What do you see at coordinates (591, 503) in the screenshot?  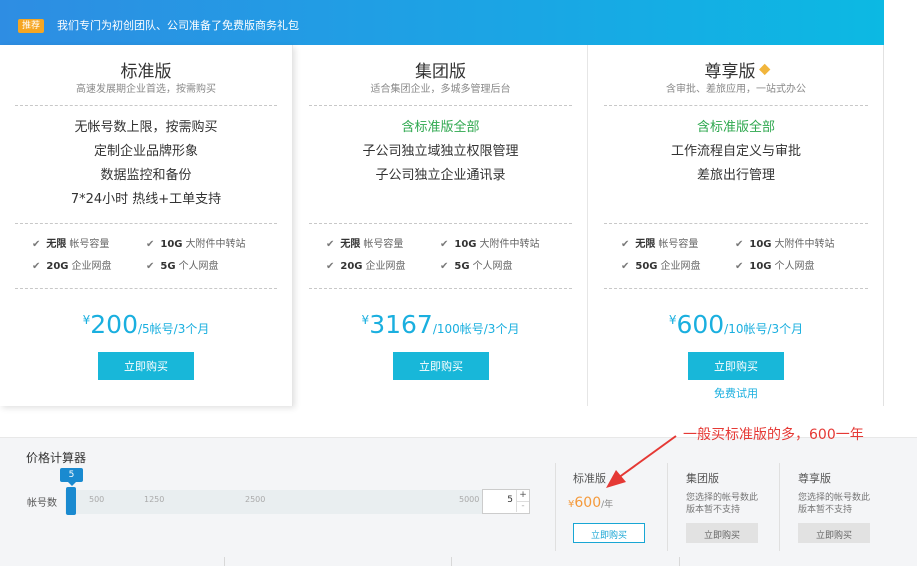 I see `column-price: ¥600/年` at bounding box center [591, 503].